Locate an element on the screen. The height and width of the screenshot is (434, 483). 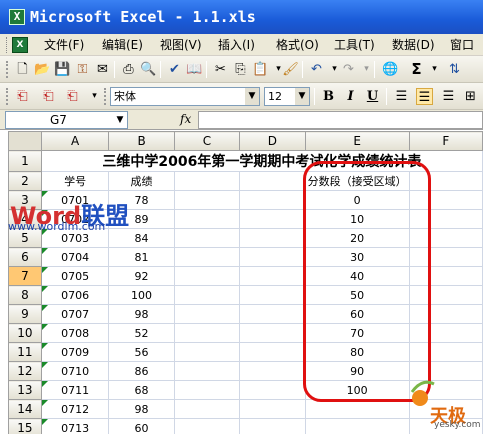
workbook-icon: X is located at coordinates (20, 45).